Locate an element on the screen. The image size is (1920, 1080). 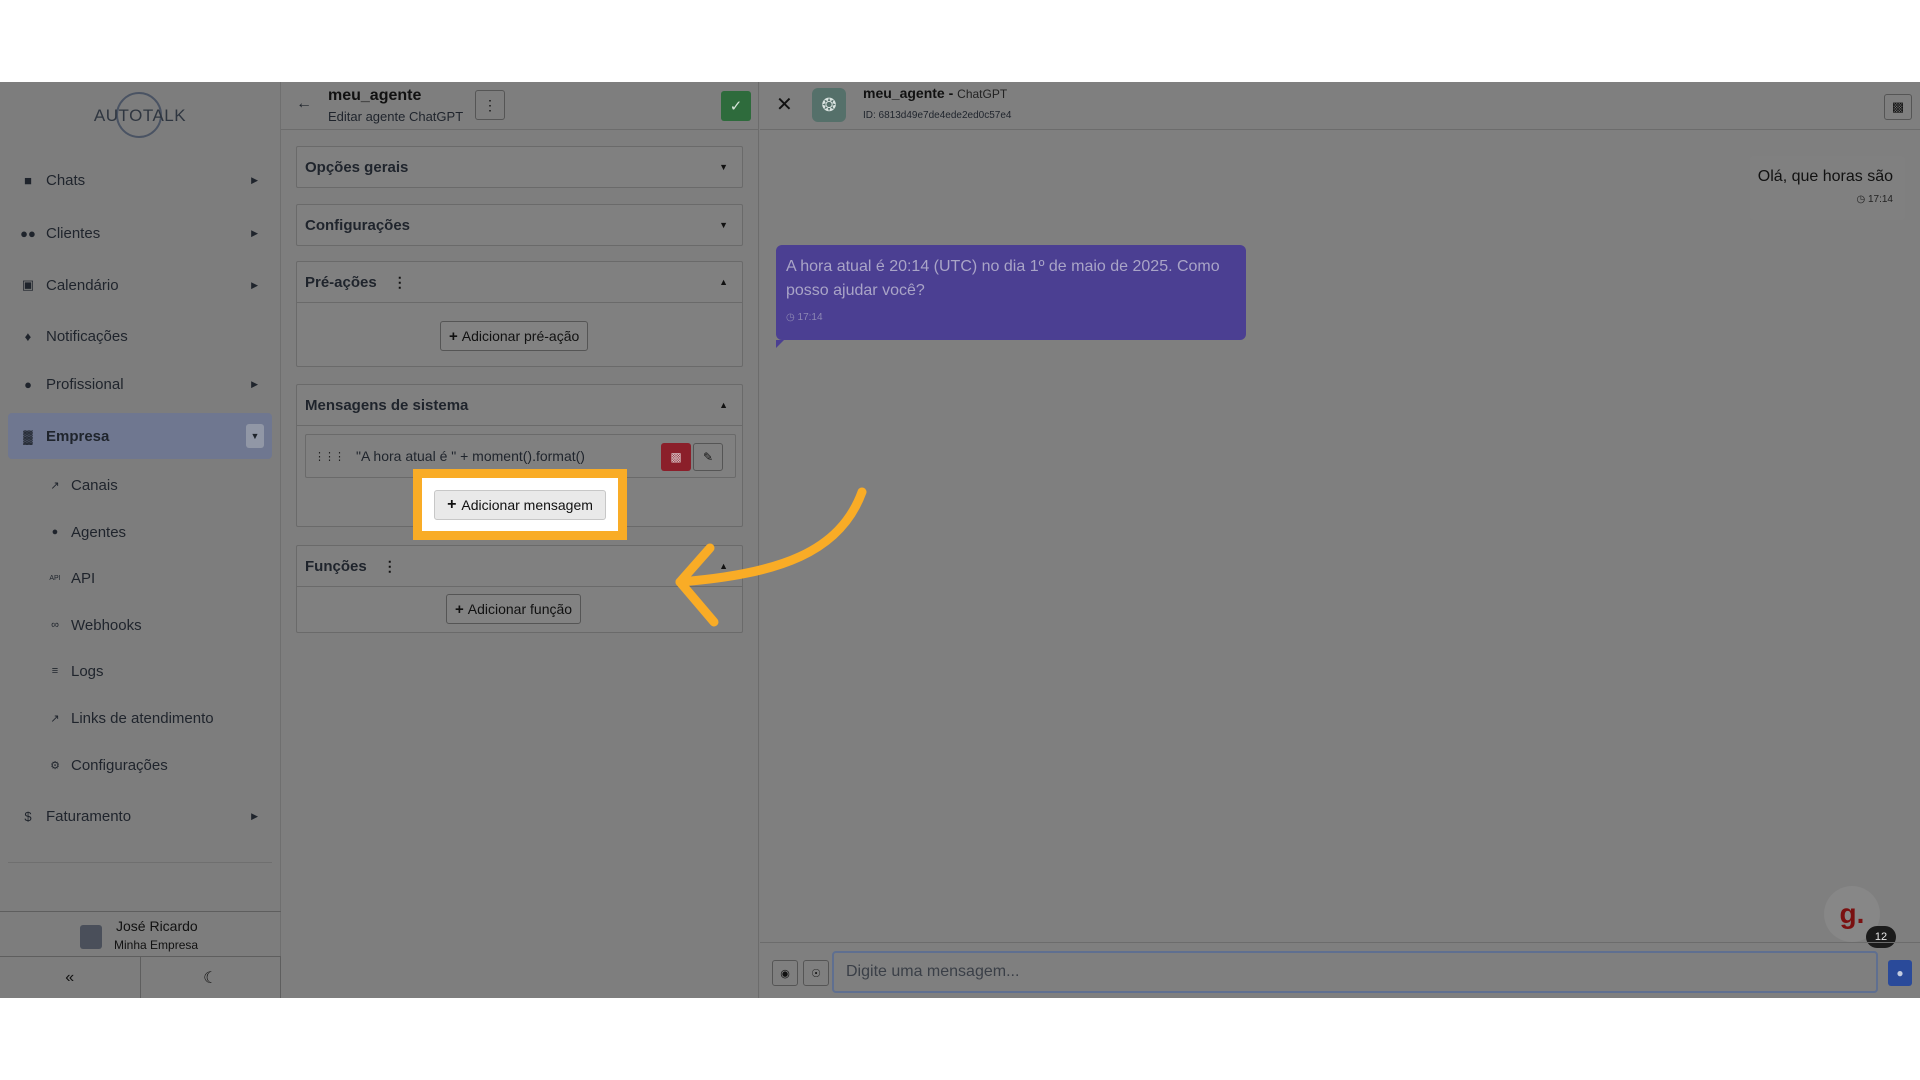
chatgpt-logo-icon: ❂ is located at coordinates (829, 105).